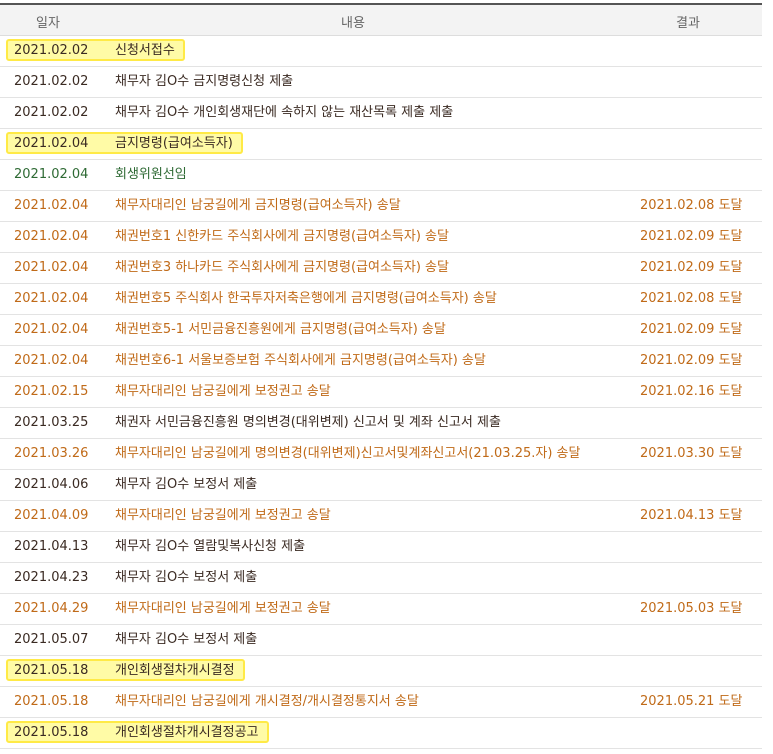 The image size is (773, 754). Describe the element at coordinates (51, 546) in the screenshot. I see `row-date: 2021.04.13` at that location.